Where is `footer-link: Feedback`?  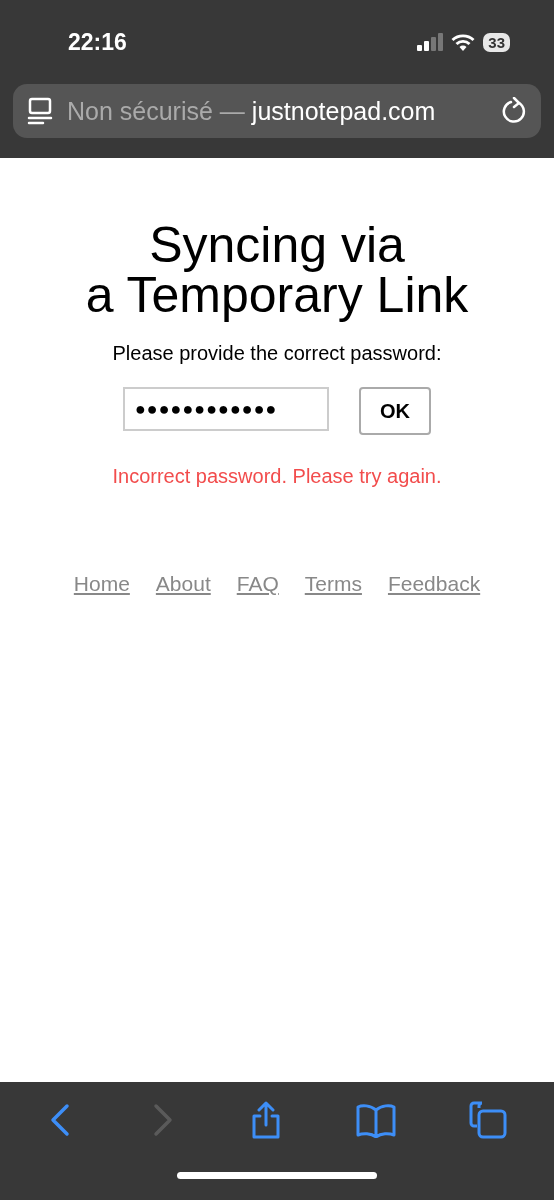
footer-link: Feedback is located at coordinates (434, 584).